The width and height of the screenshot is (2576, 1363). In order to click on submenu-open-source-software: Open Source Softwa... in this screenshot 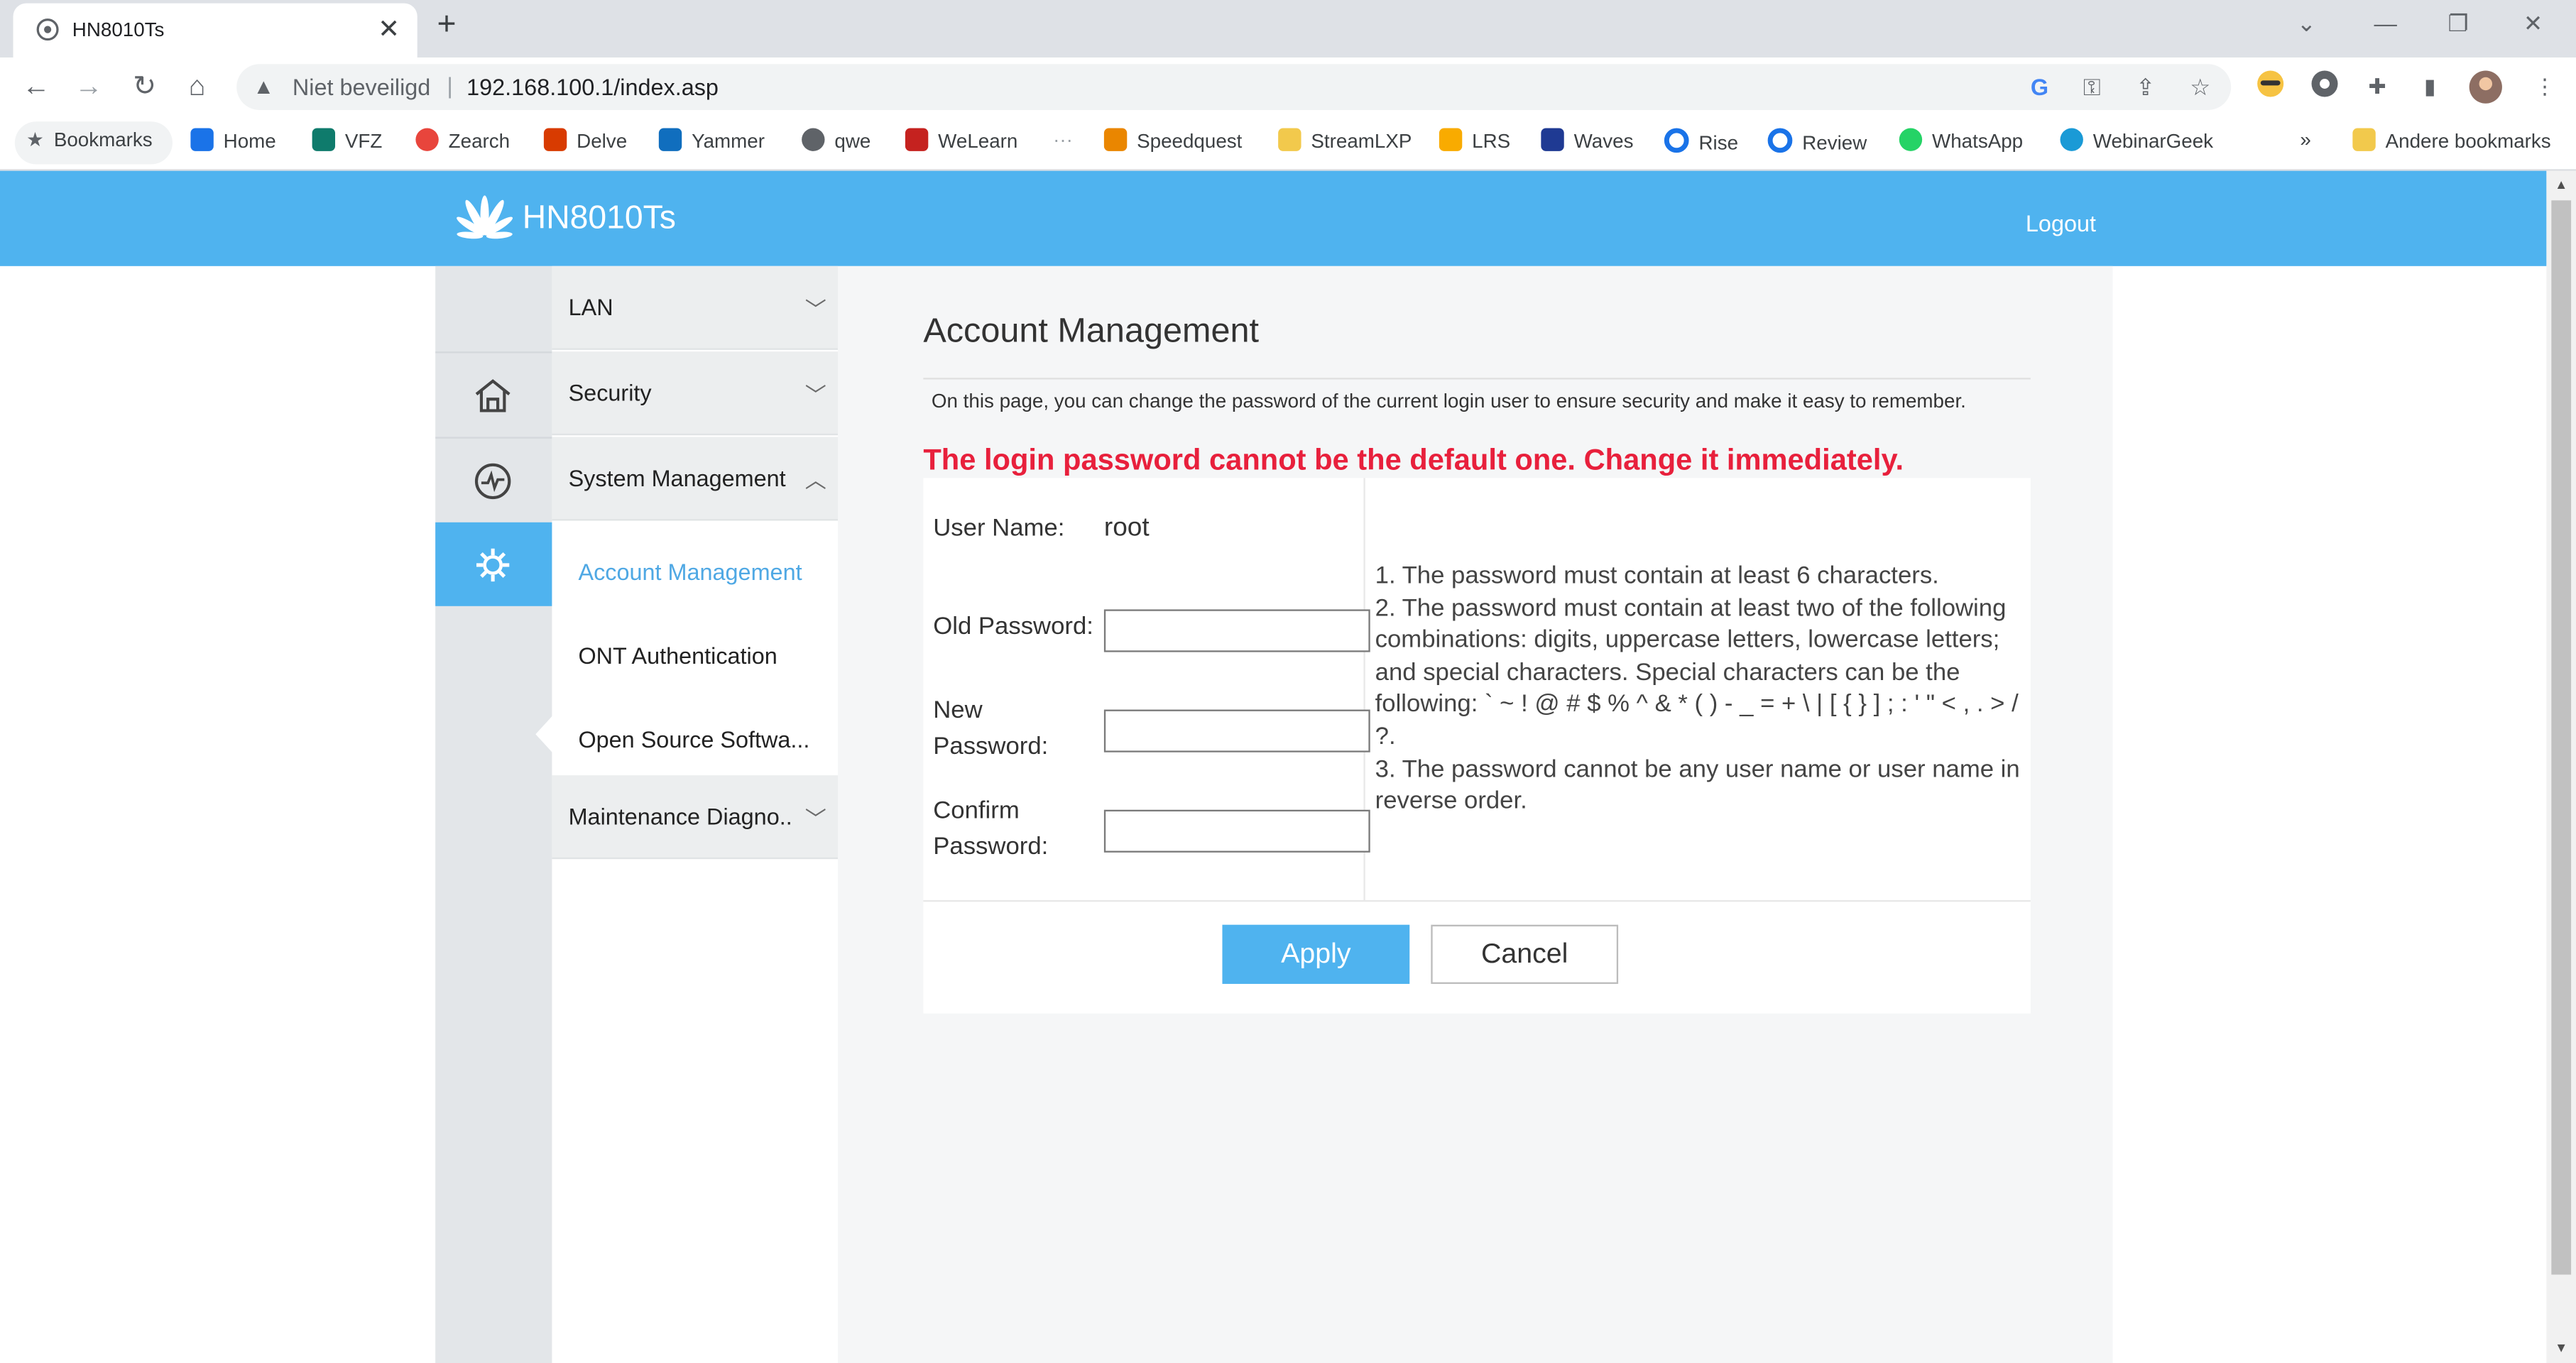, I will do `click(693, 739)`.